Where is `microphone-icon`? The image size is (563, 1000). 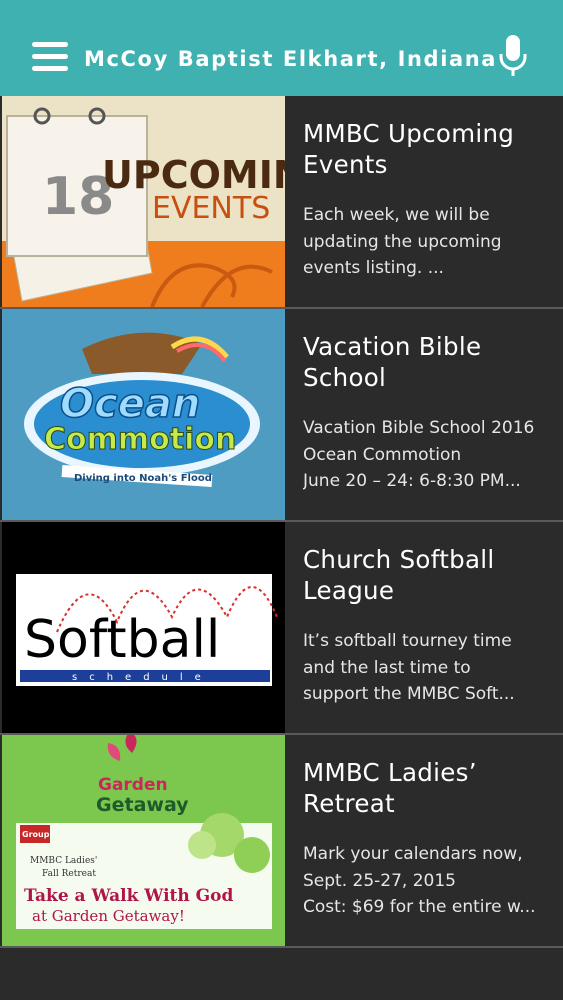 microphone-icon is located at coordinates (513, 56).